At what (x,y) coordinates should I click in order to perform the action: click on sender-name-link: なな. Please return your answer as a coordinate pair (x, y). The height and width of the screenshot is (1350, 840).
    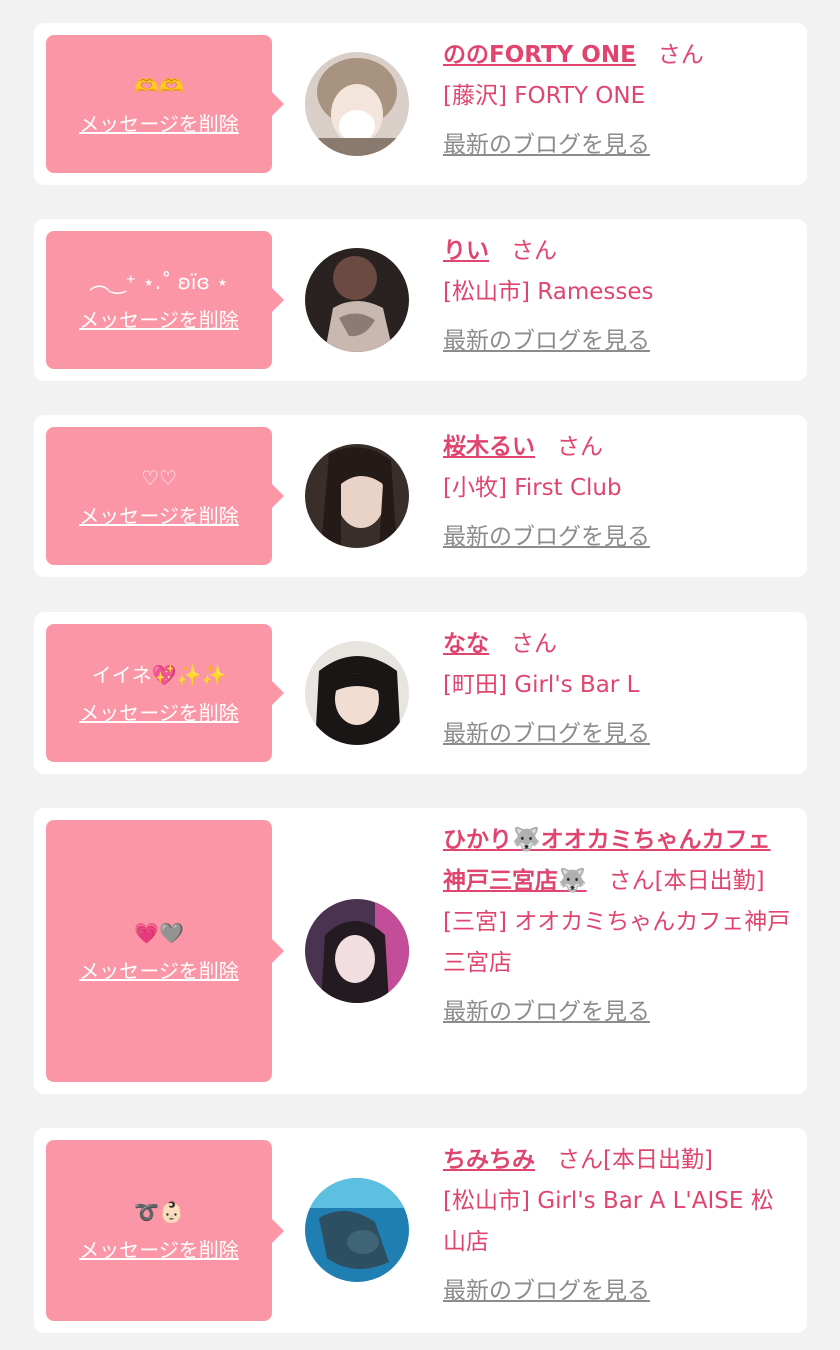
    Looking at the image, I should click on (466, 644).